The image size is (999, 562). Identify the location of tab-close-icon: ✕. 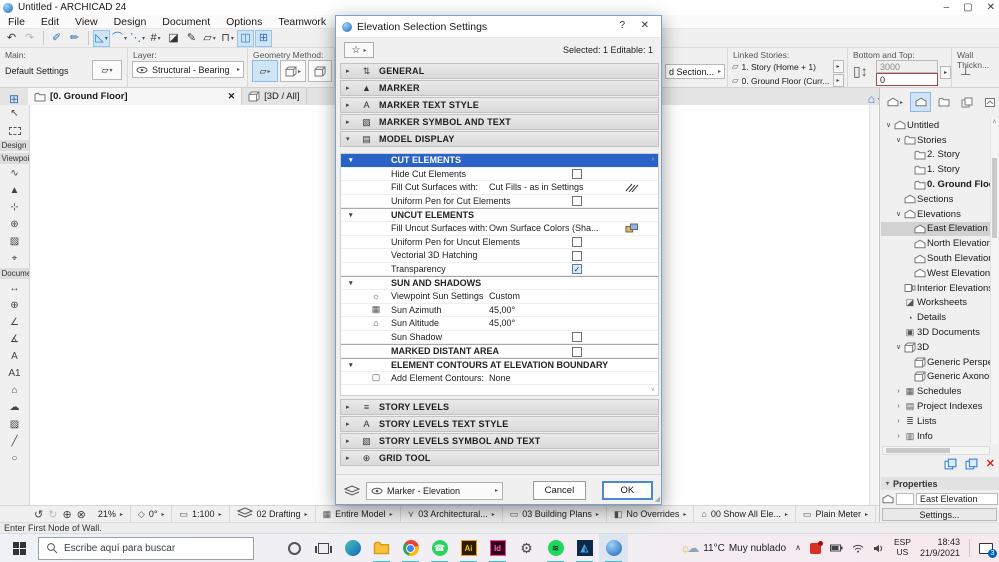
(232, 96).